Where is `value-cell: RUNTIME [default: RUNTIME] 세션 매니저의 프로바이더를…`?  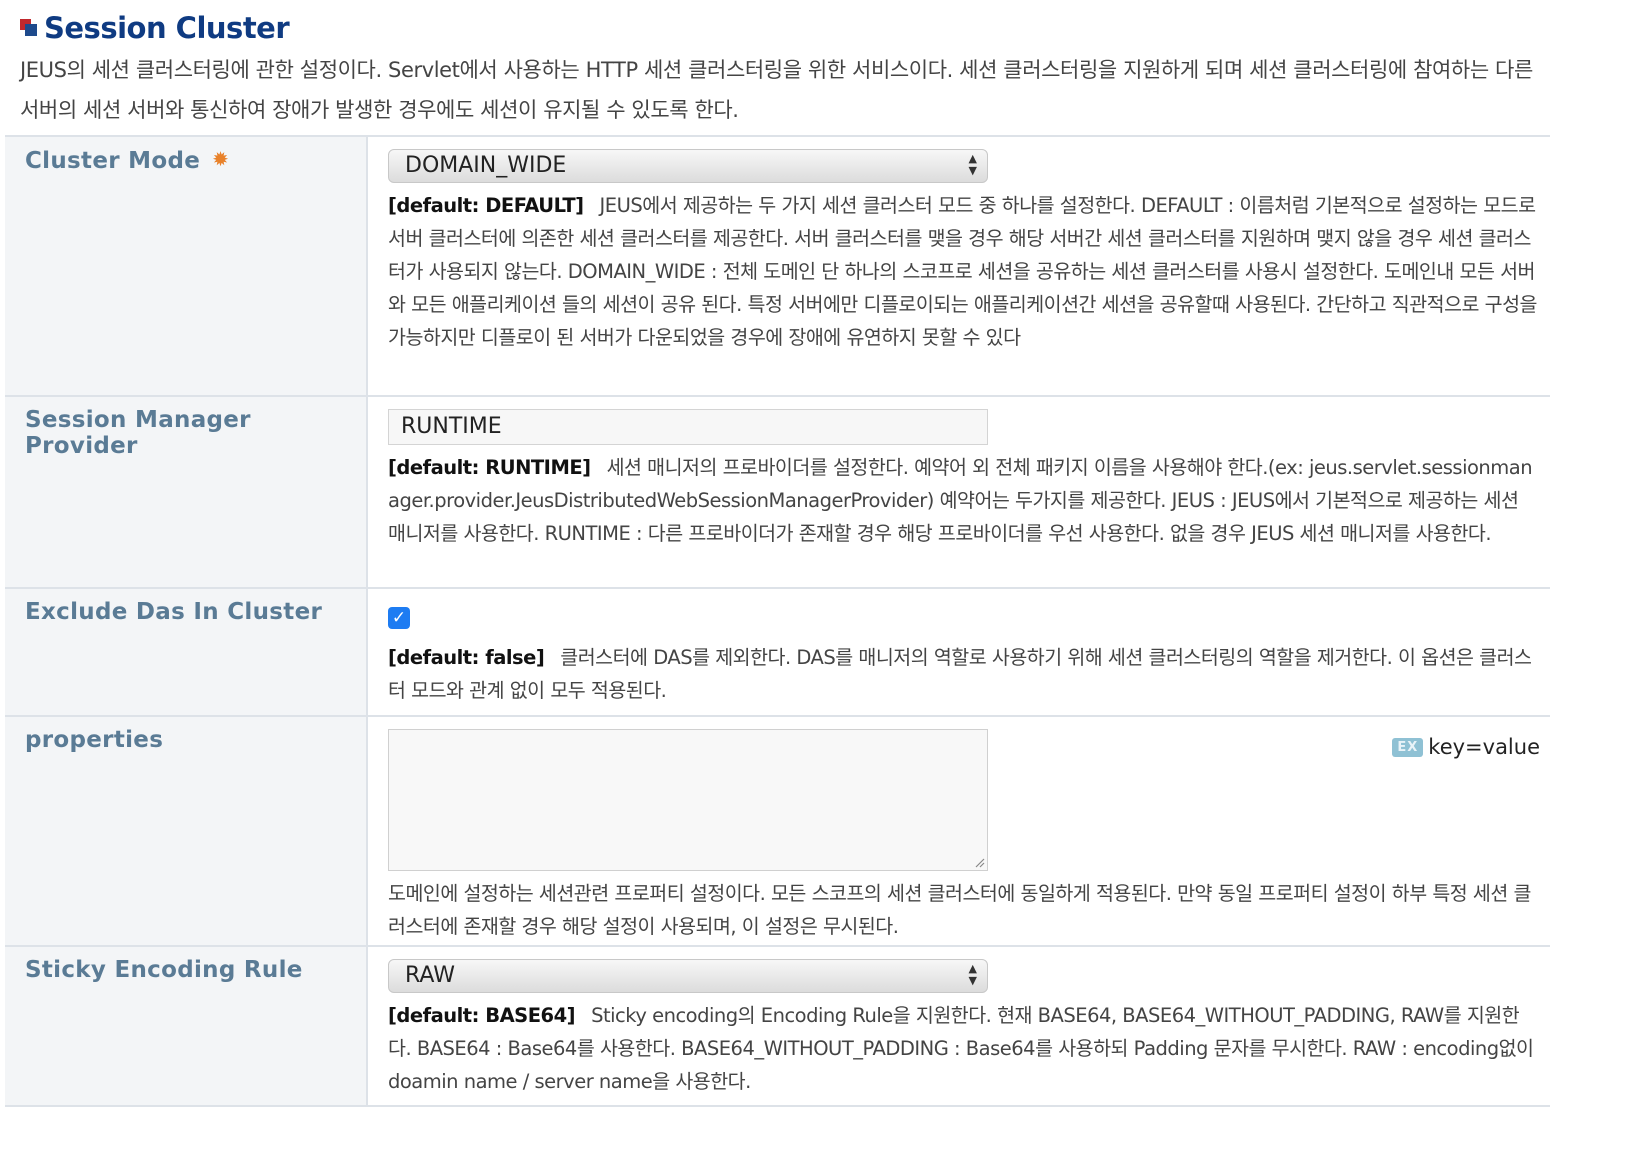
value-cell: RUNTIME [default: RUNTIME] 세션 매니저의 프로바이더를… is located at coordinates (959, 492).